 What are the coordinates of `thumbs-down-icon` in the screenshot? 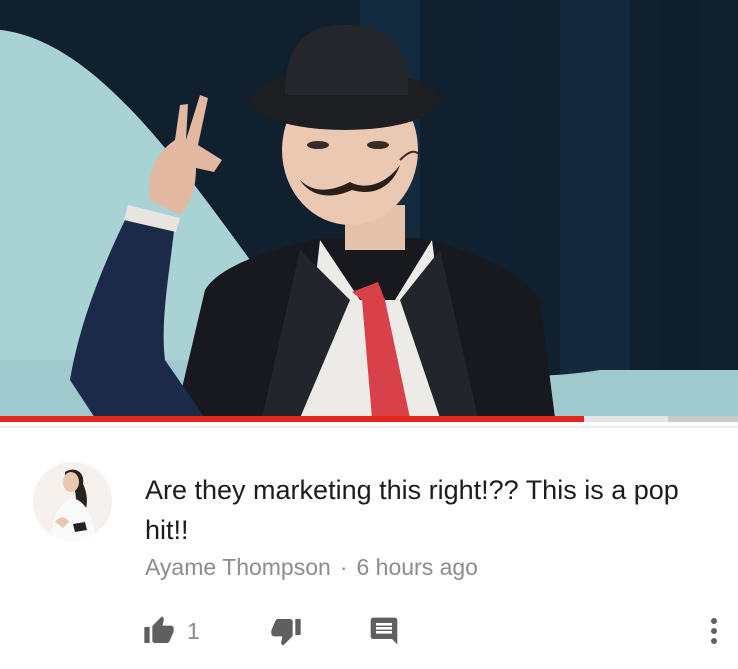 It's located at (286, 632).